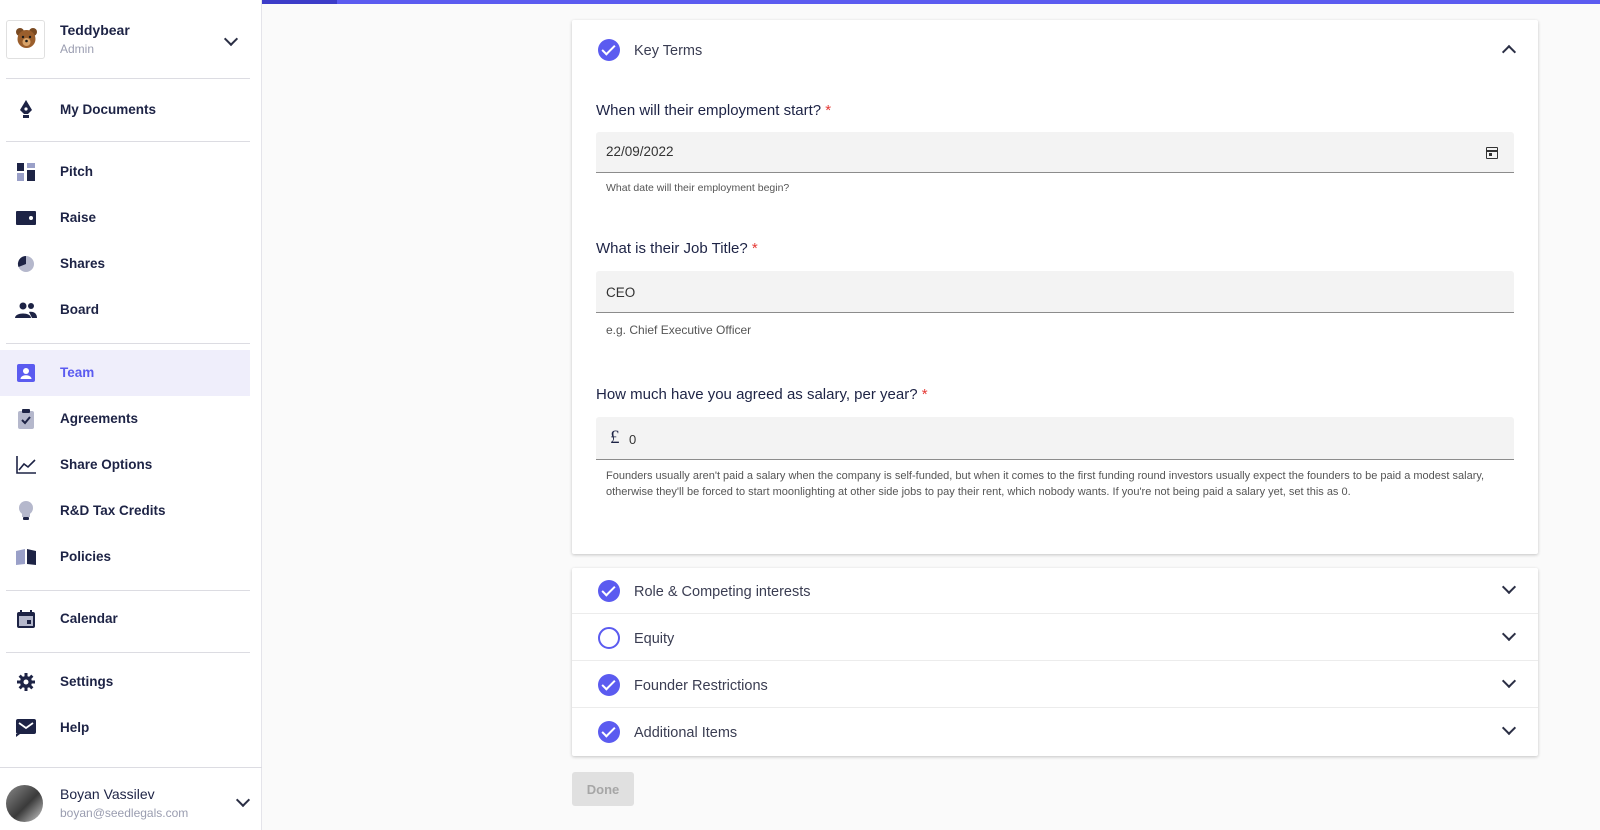 This screenshot has width=1600, height=830. What do you see at coordinates (77, 372) in the screenshot?
I see `sidebar-item-label: Team` at bounding box center [77, 372].